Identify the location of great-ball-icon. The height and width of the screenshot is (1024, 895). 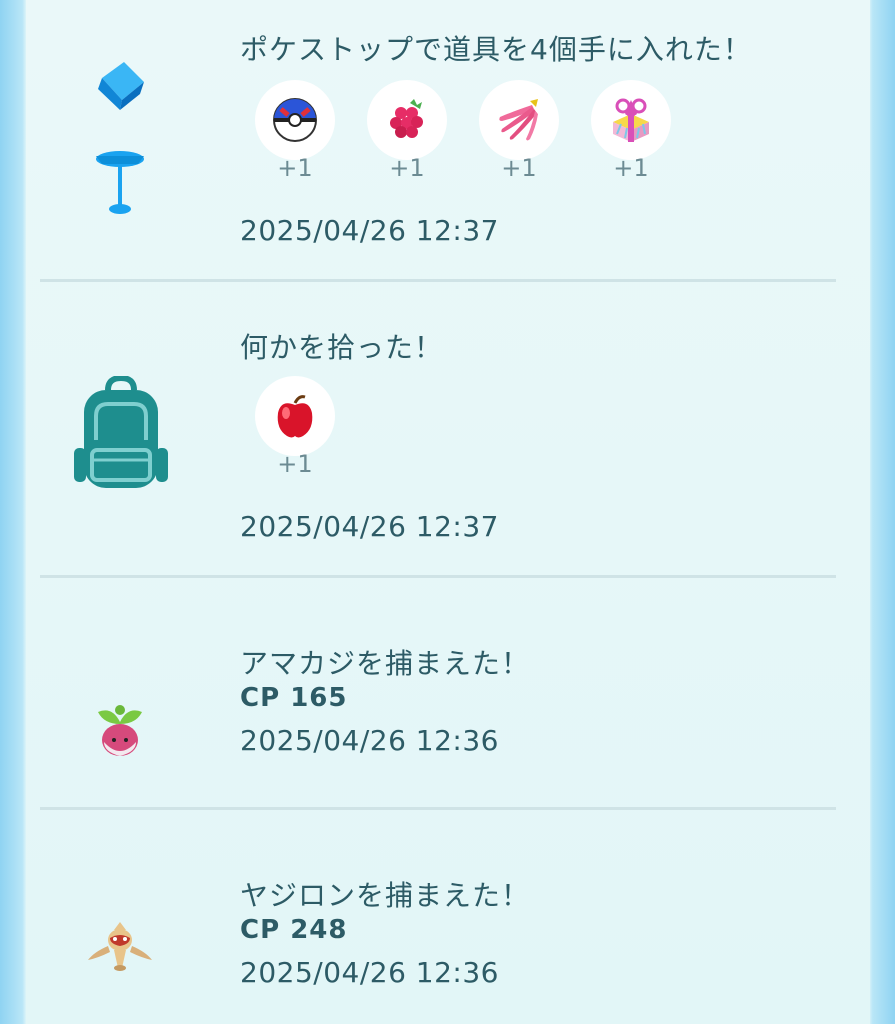
(295, 120).